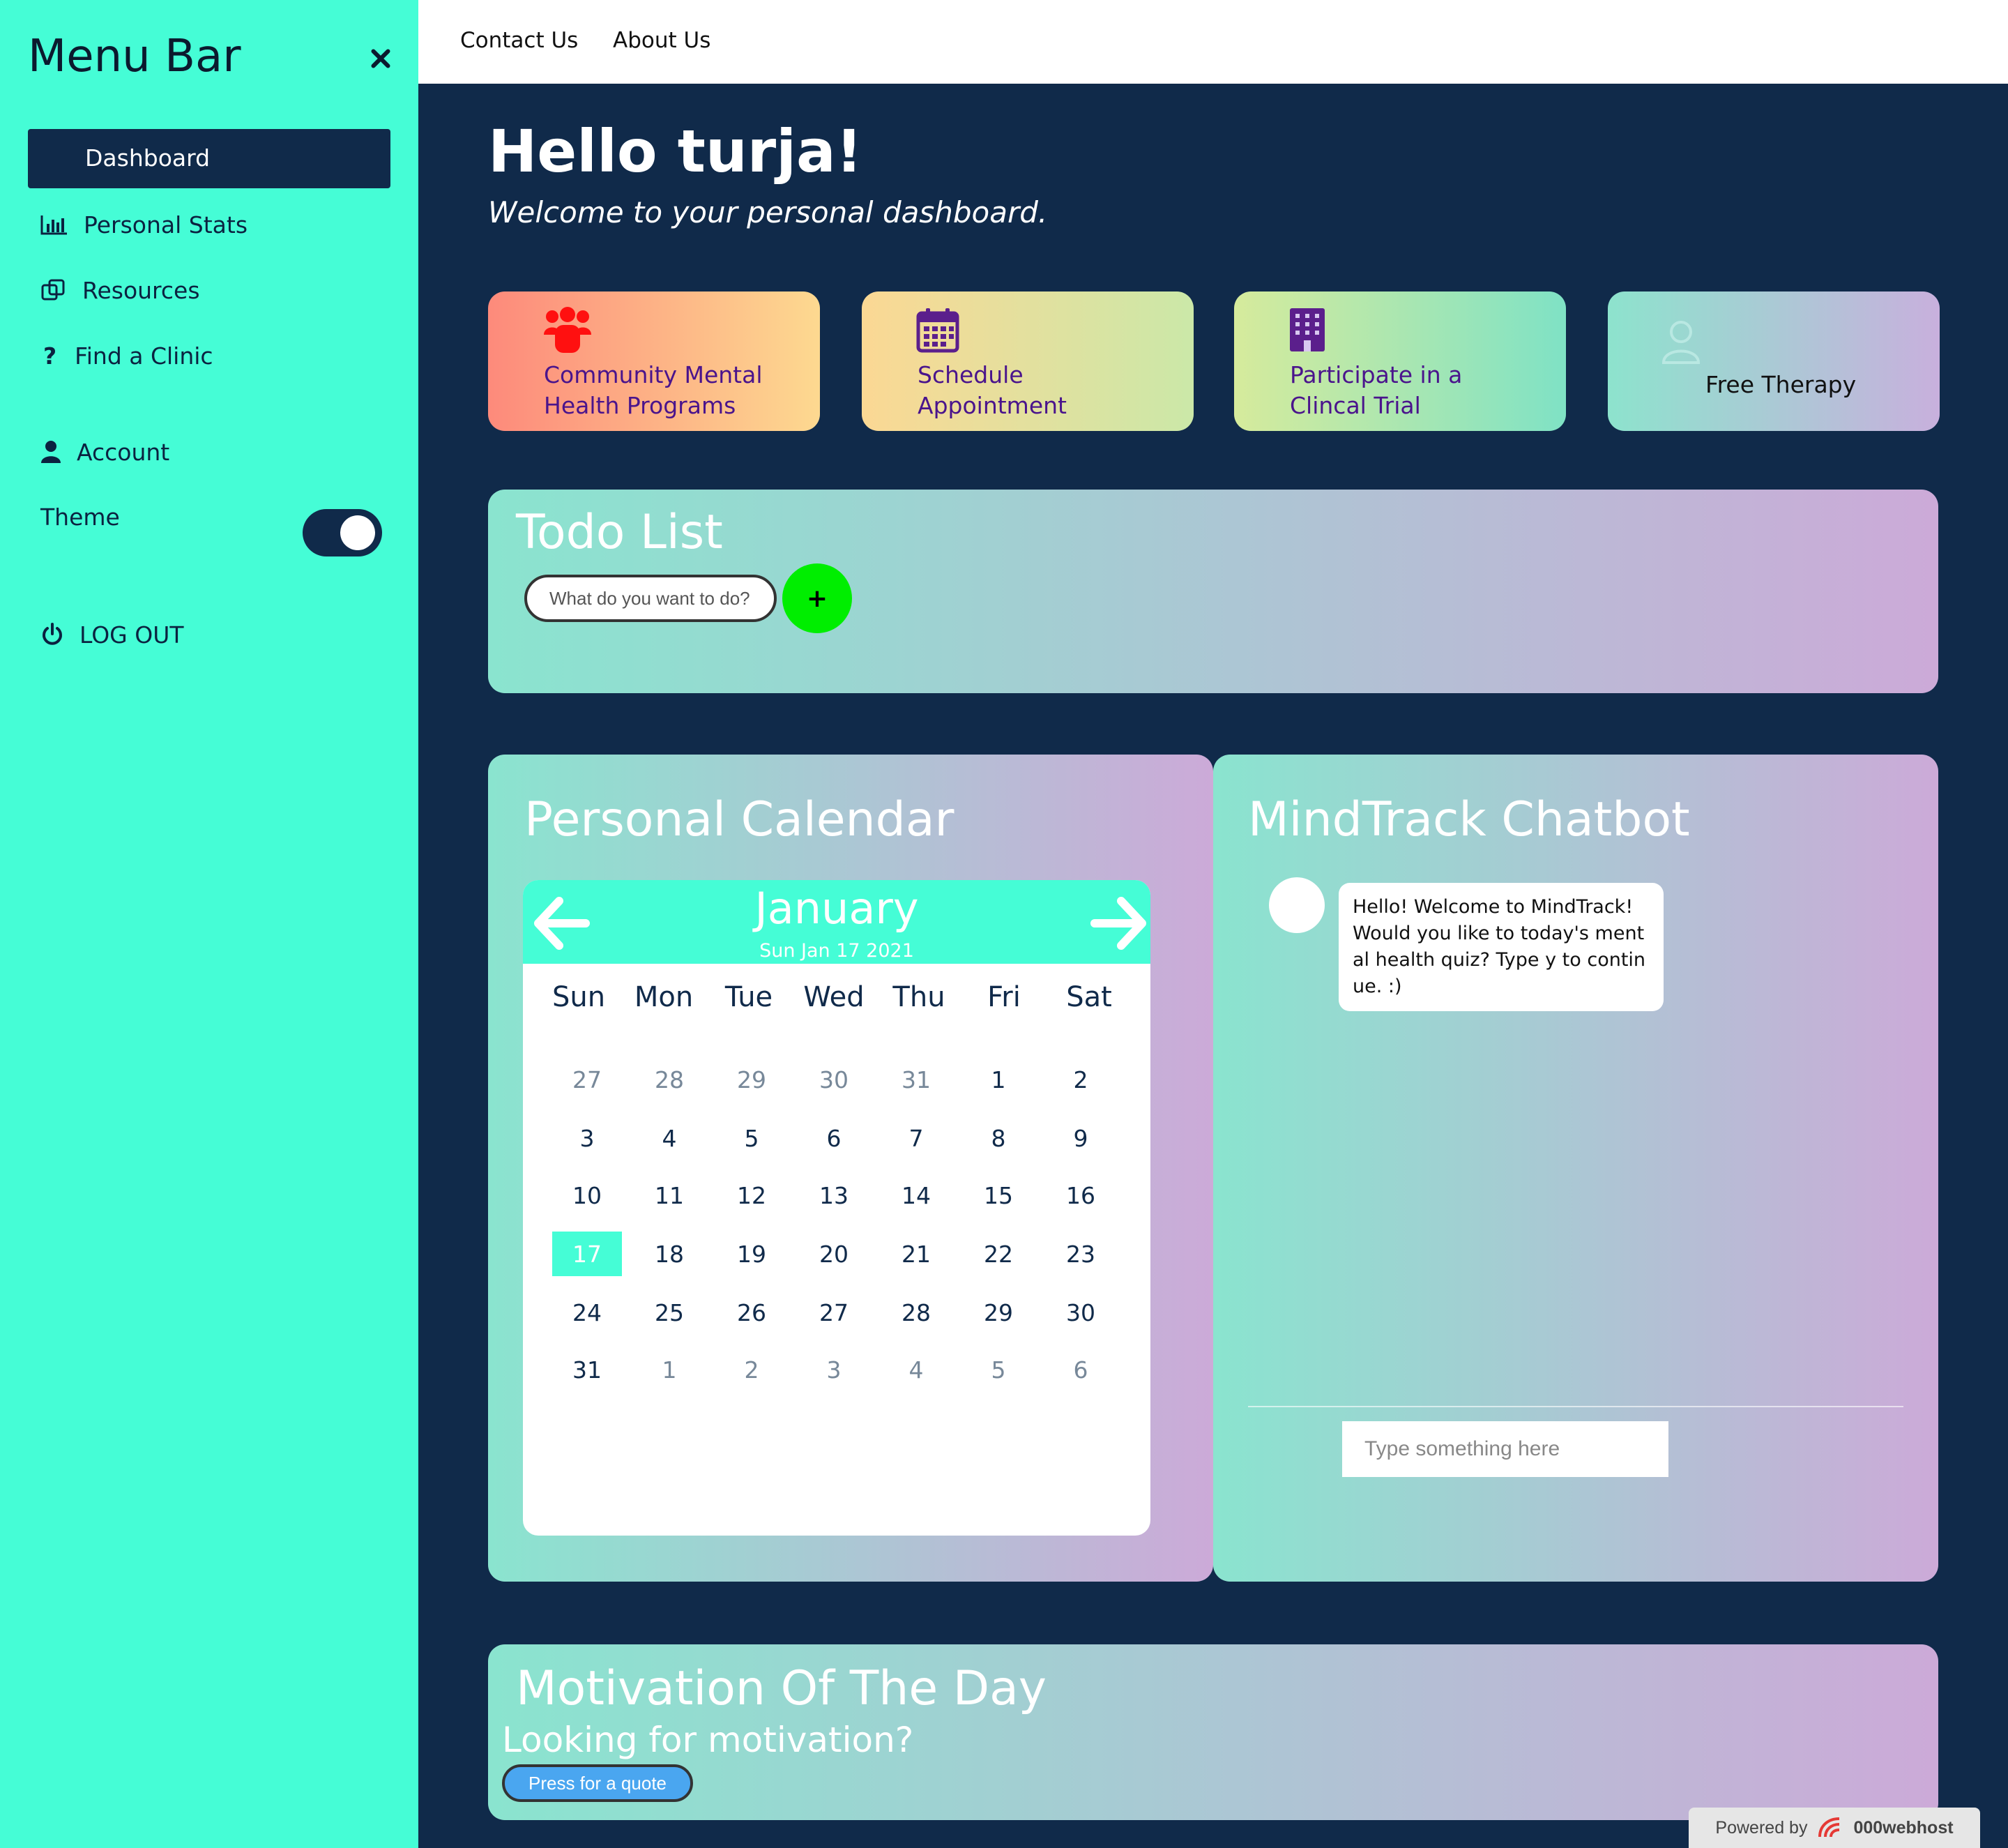  I want to click on greeting-title: Hello turja!, so click(675, 151).